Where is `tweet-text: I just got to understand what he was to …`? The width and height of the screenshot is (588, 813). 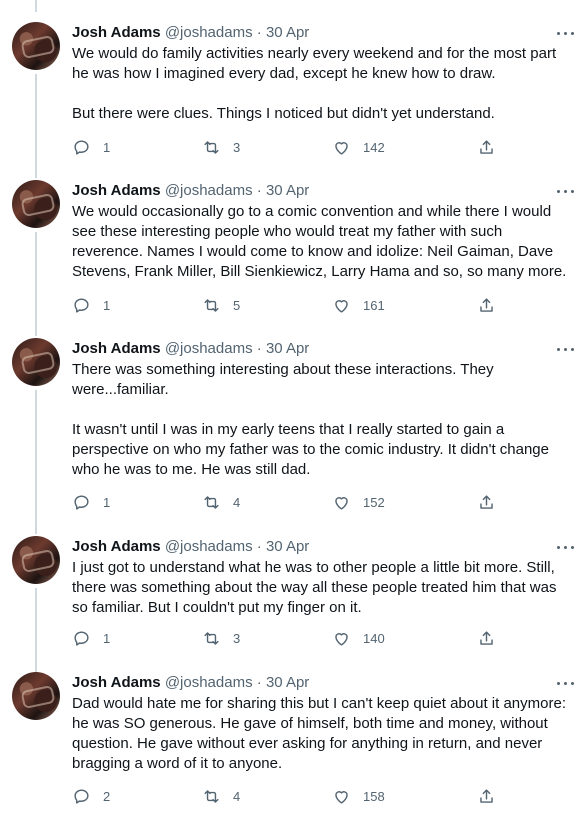 tweet-text: I just got to understand what he was to … is located at coordinates (322, 588).